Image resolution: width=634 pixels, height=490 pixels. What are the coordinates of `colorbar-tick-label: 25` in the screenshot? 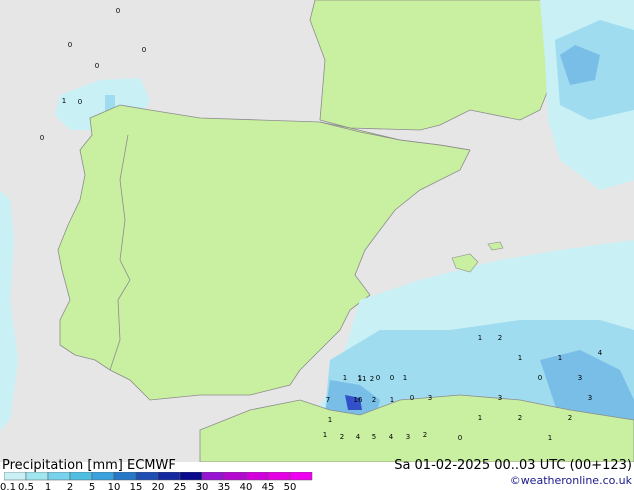 It's located at (180, 486).